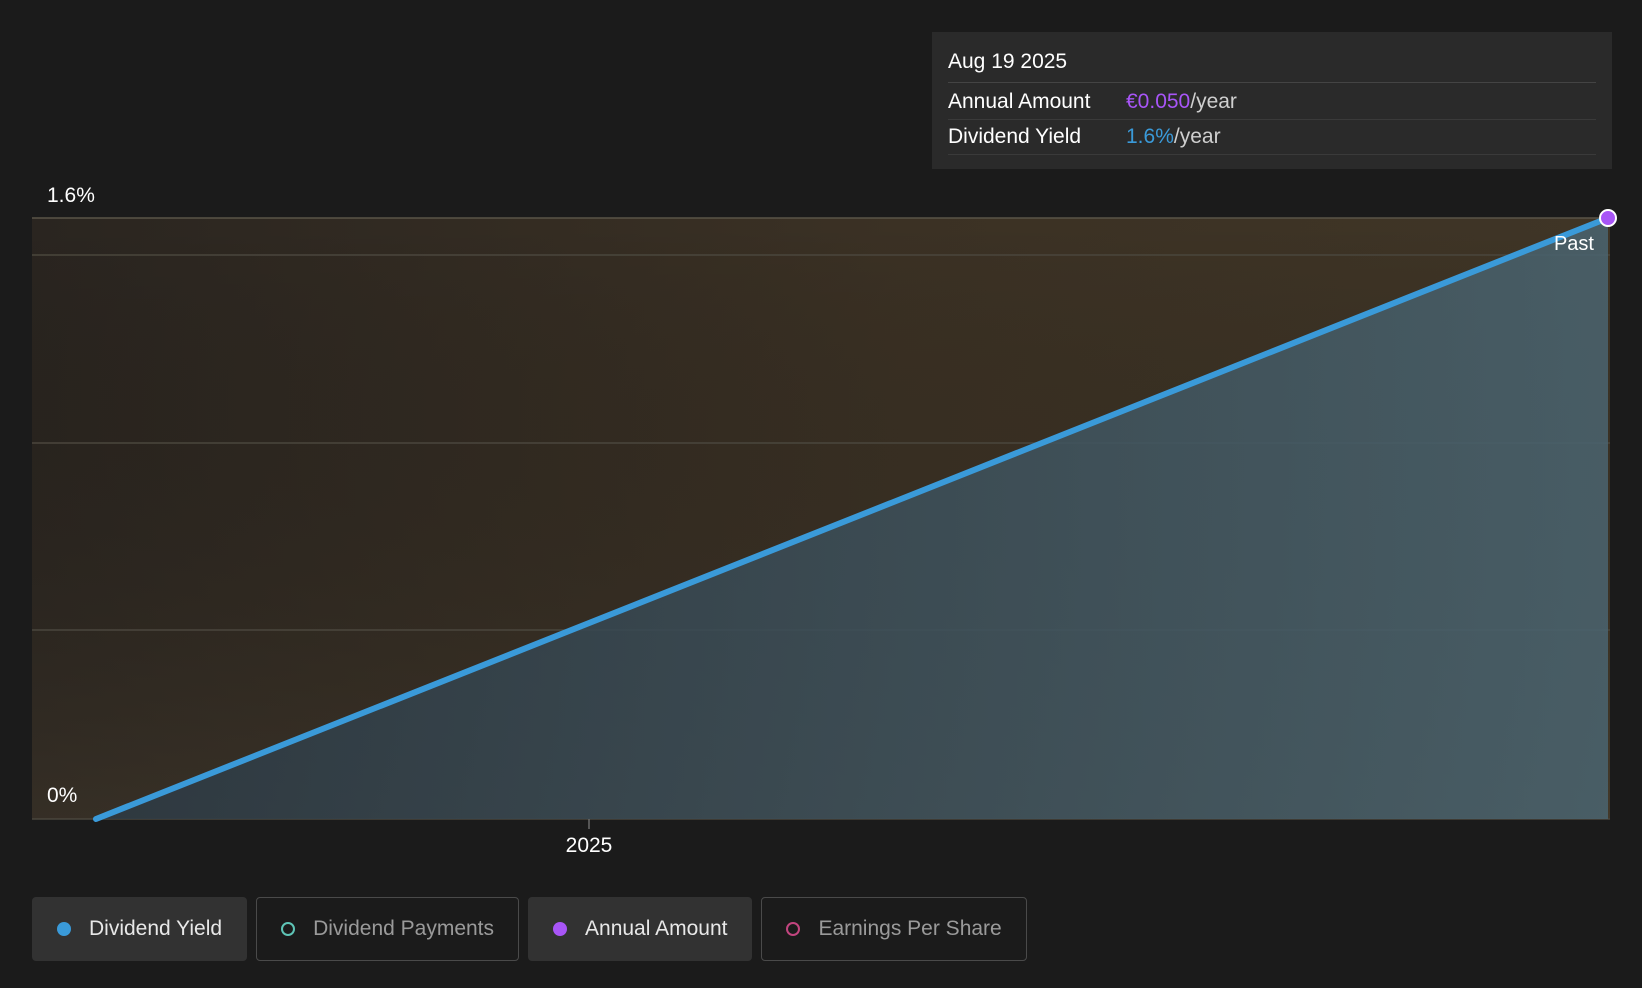 The height and width of the screenshot is (988, 1642). I want to click on legend-label: Earnings Per Share, so click(910, 928).